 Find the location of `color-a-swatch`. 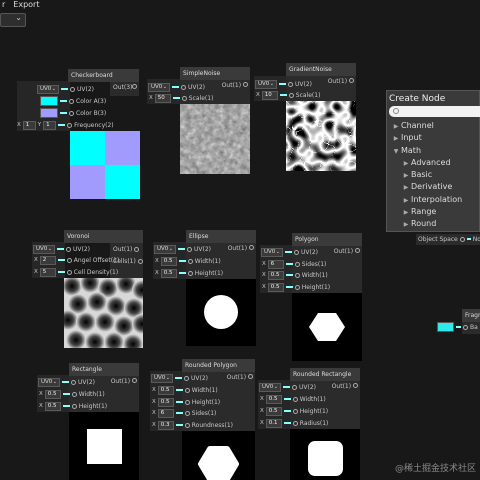

color-a-swatch is located at coordinates (49, 101).